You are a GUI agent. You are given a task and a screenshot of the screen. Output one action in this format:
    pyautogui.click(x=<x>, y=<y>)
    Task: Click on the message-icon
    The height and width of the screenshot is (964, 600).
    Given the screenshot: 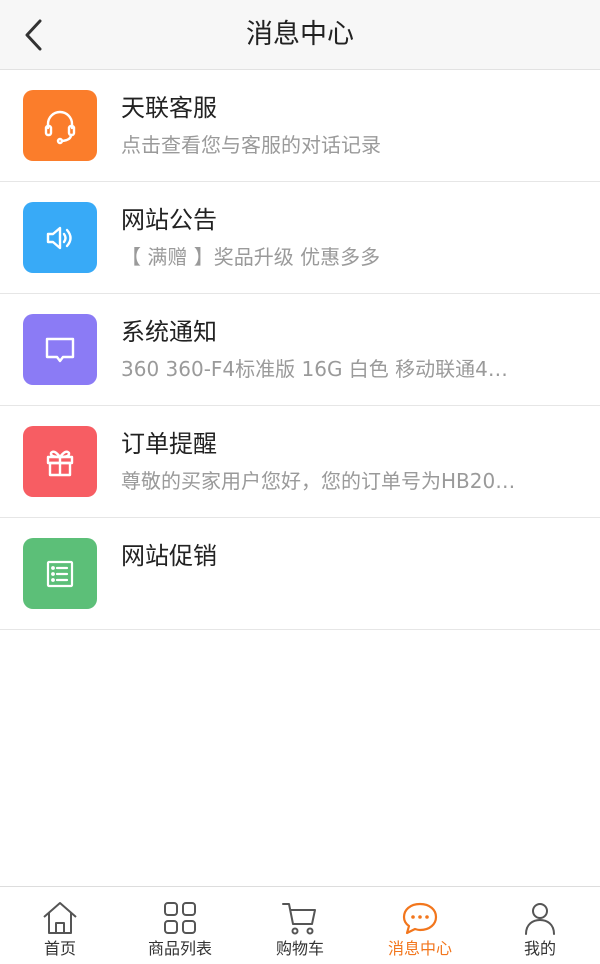 What is the action you would take?
    pyautogui.click(x=420, y=918)
    